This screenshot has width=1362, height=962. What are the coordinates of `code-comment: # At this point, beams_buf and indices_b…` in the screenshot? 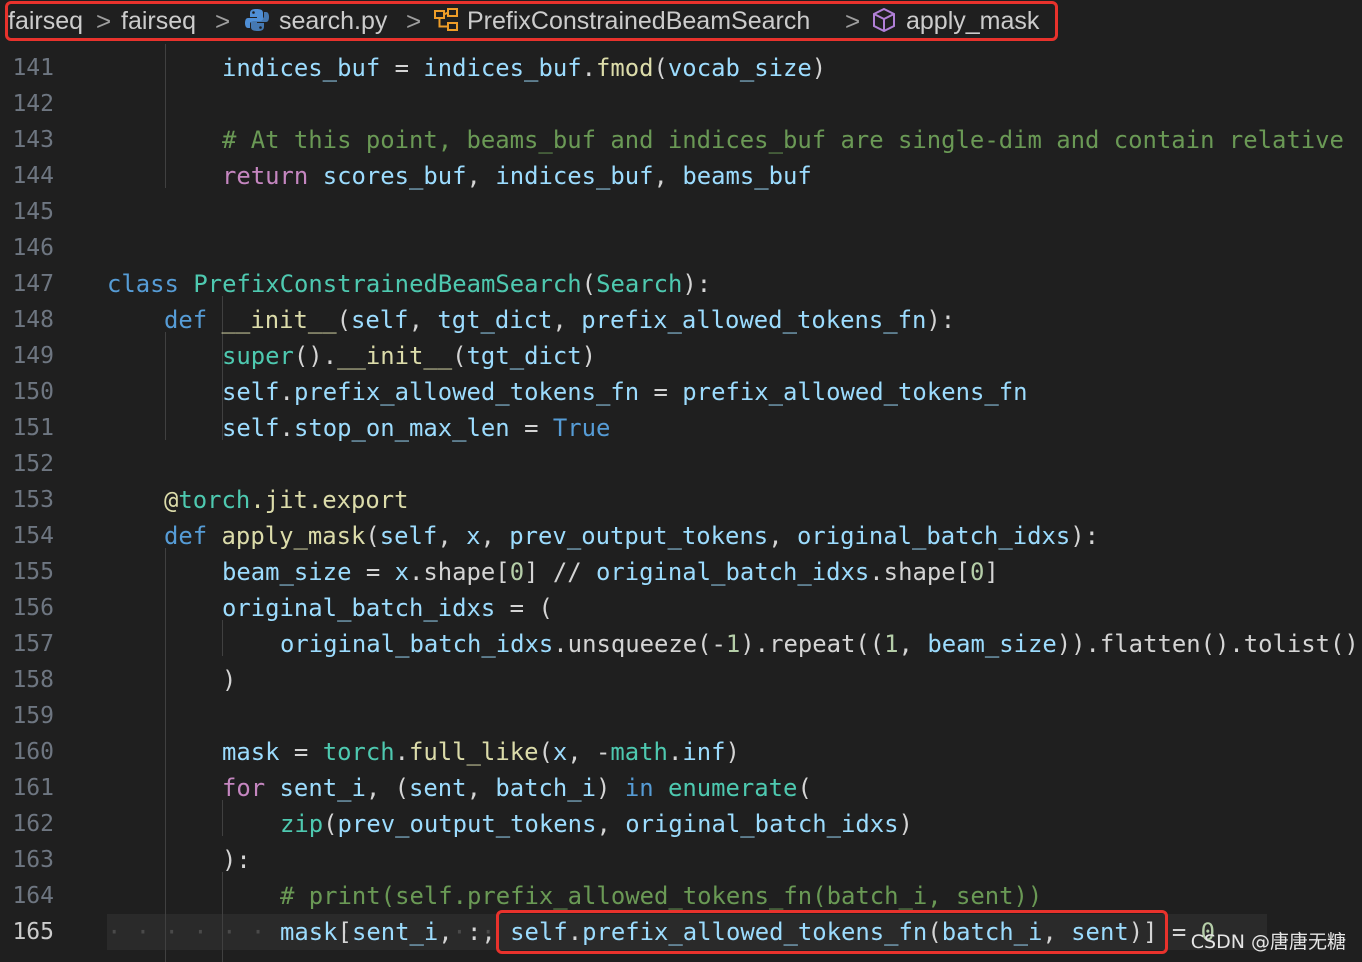 It's located at (783, 140).